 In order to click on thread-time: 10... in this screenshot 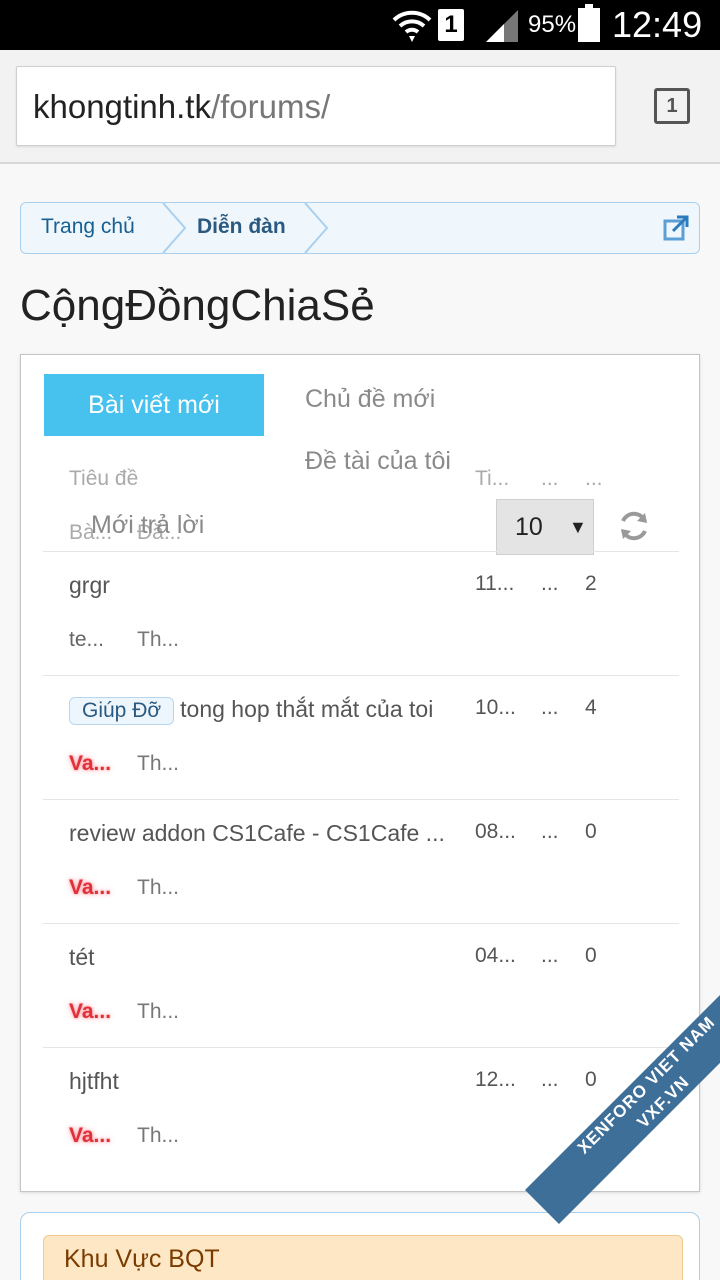, I will do `click(495, 707)`.